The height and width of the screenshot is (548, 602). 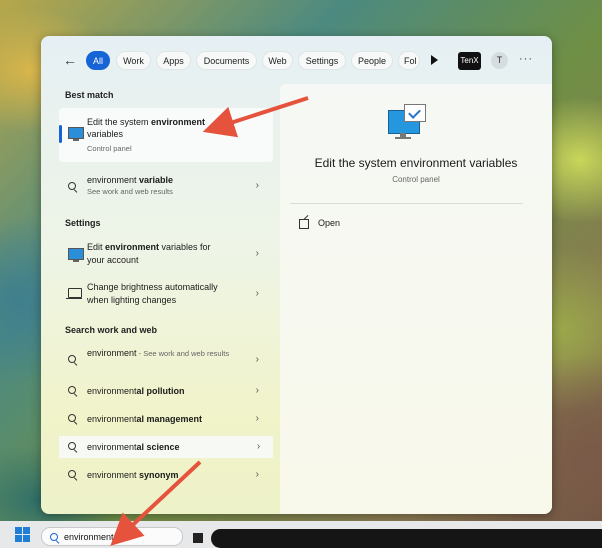 I want to click on web-result-label: environment synonym, so click(x=133, y=475).